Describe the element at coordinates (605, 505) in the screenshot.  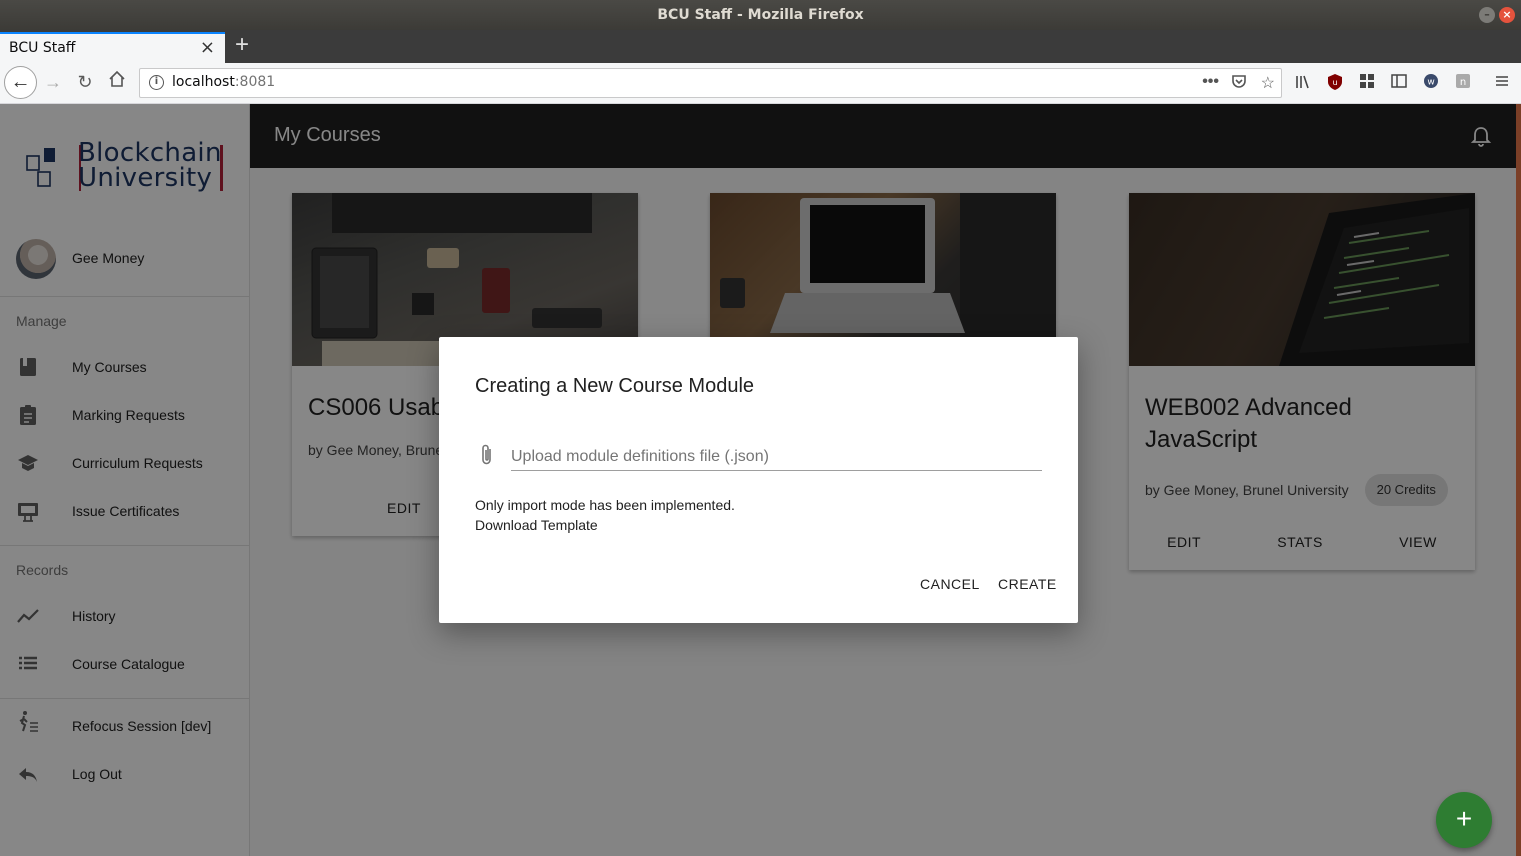
I see `dialog-note: Only import mode has been implemented.` at that location.